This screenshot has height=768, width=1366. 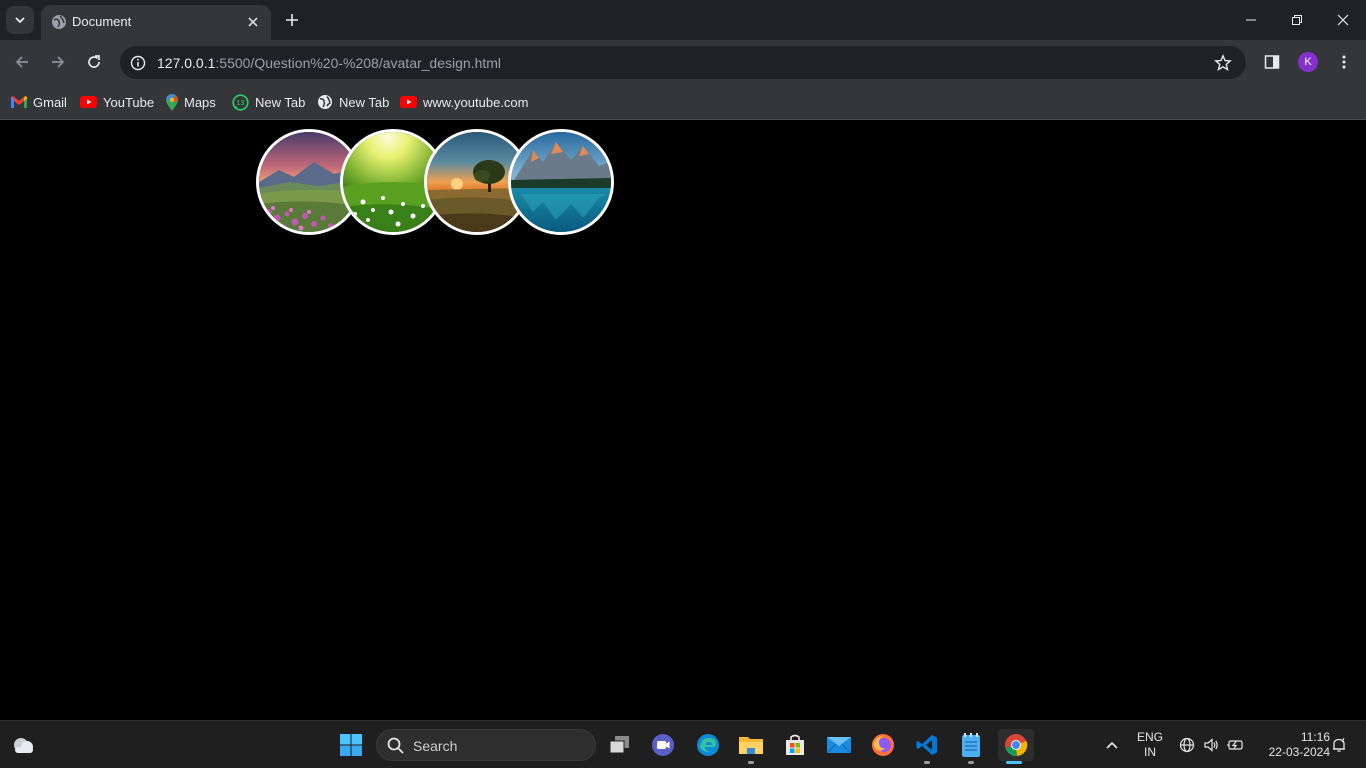 I want to click on search-placeholder: Search, so click(x=435, y=746).